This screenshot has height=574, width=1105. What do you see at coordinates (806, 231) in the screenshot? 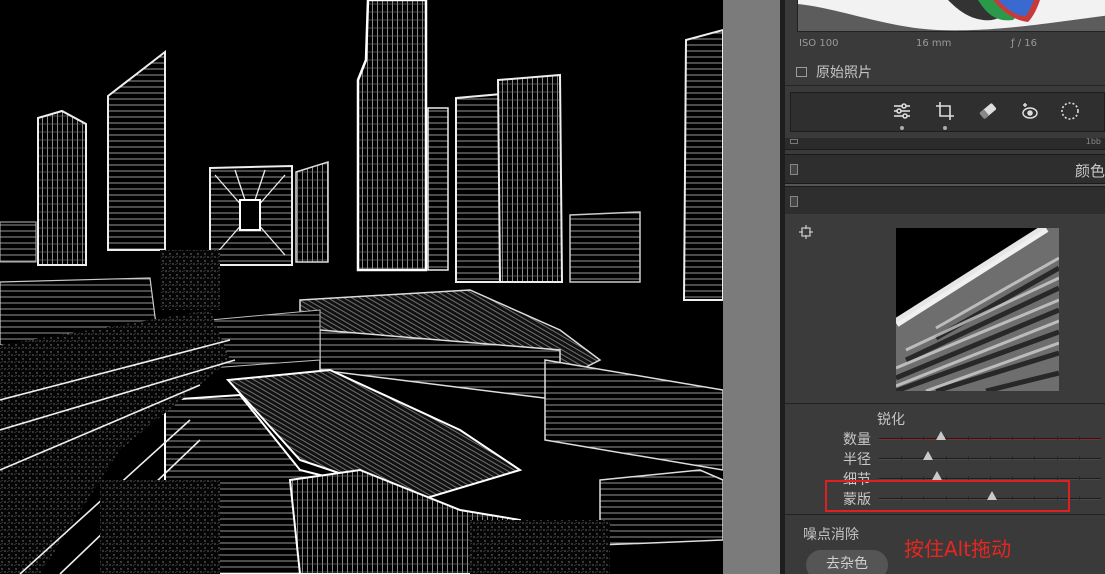
I see `target-adjust-icon` at bounding box center [806, 231].